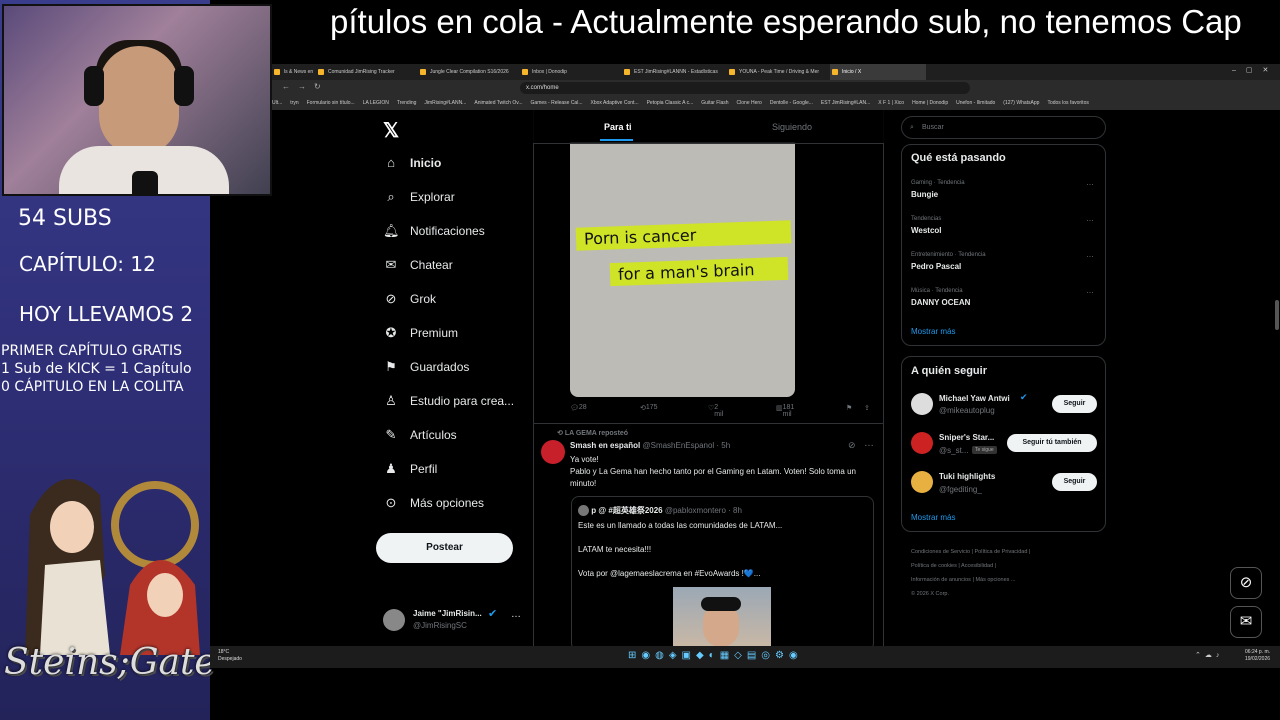  I want to click on messages-fab-icon: ✉, so click(1246, 622).